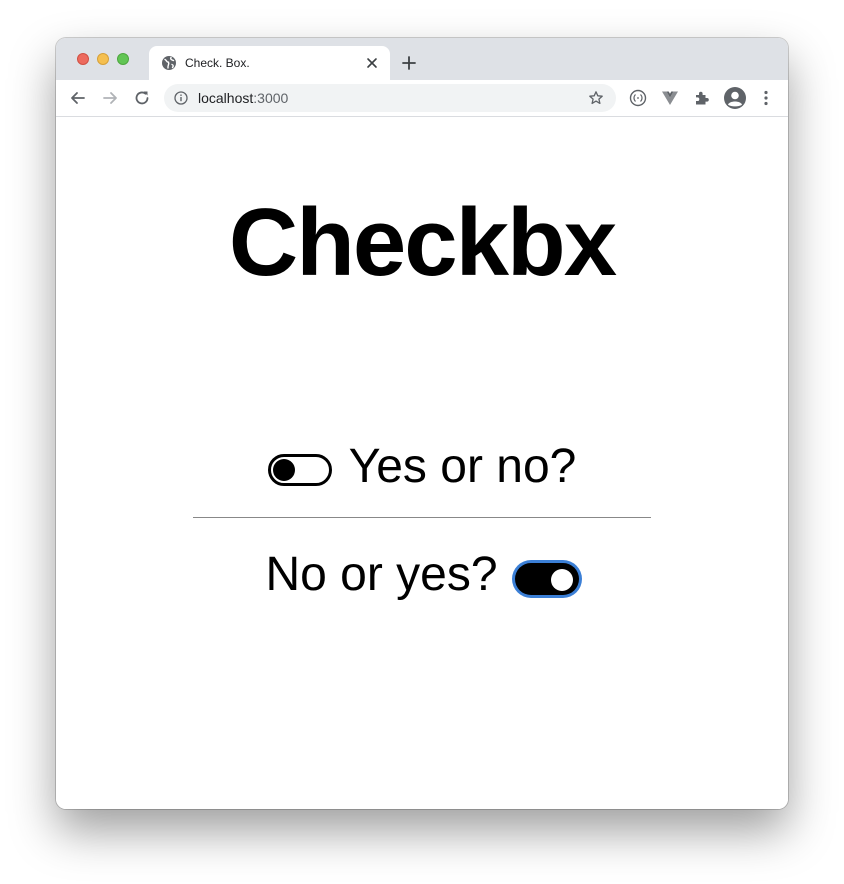 The height and width of the screenshot is (884, 844). I want to click on star-icon, so click(596, 98).